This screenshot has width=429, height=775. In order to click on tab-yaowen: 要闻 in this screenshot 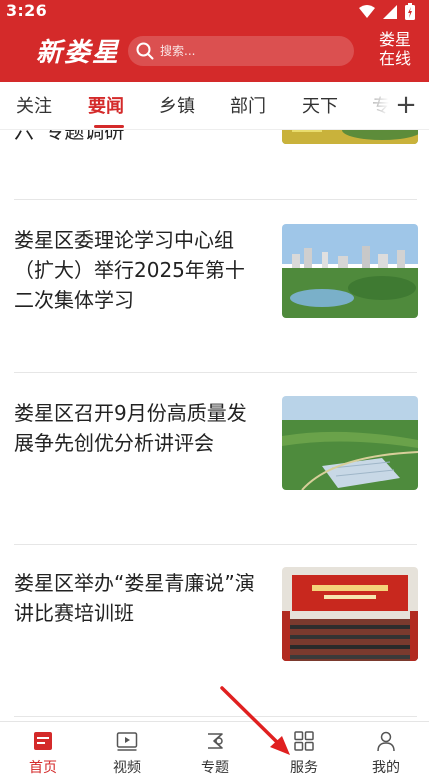, I will do `click(106, 105)`.